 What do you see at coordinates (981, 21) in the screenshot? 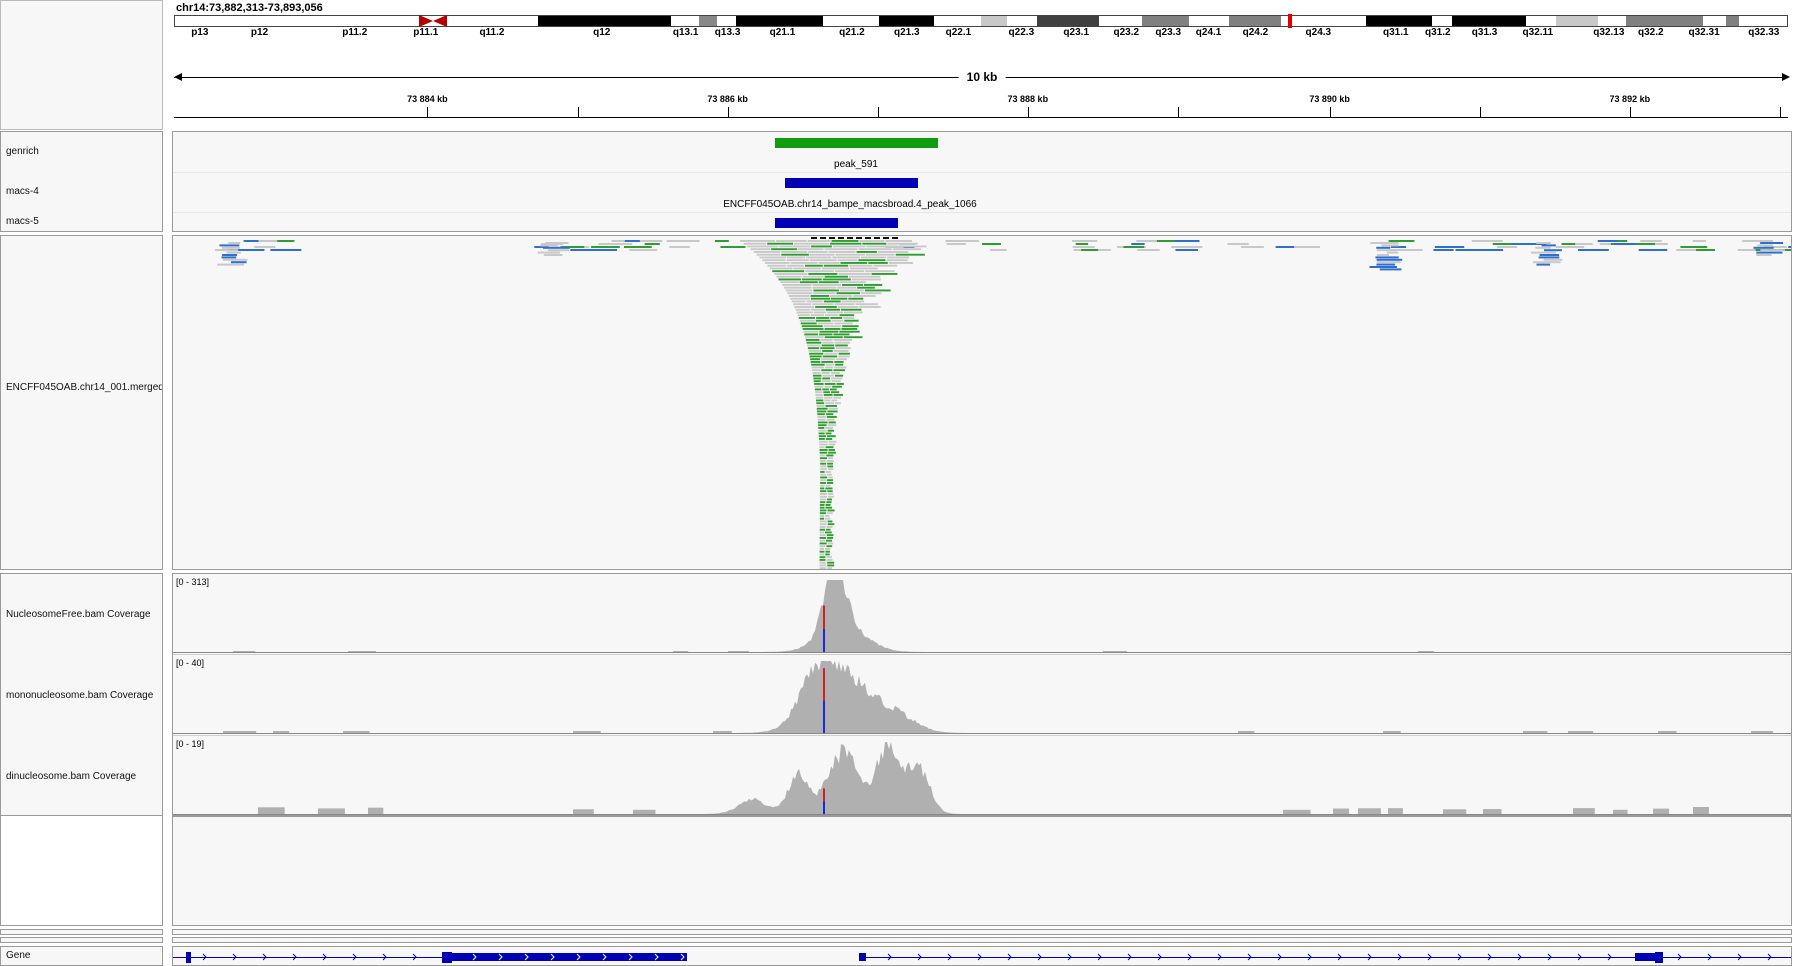
I see `chromosome-ideogram` at bounding box center [981, 21].